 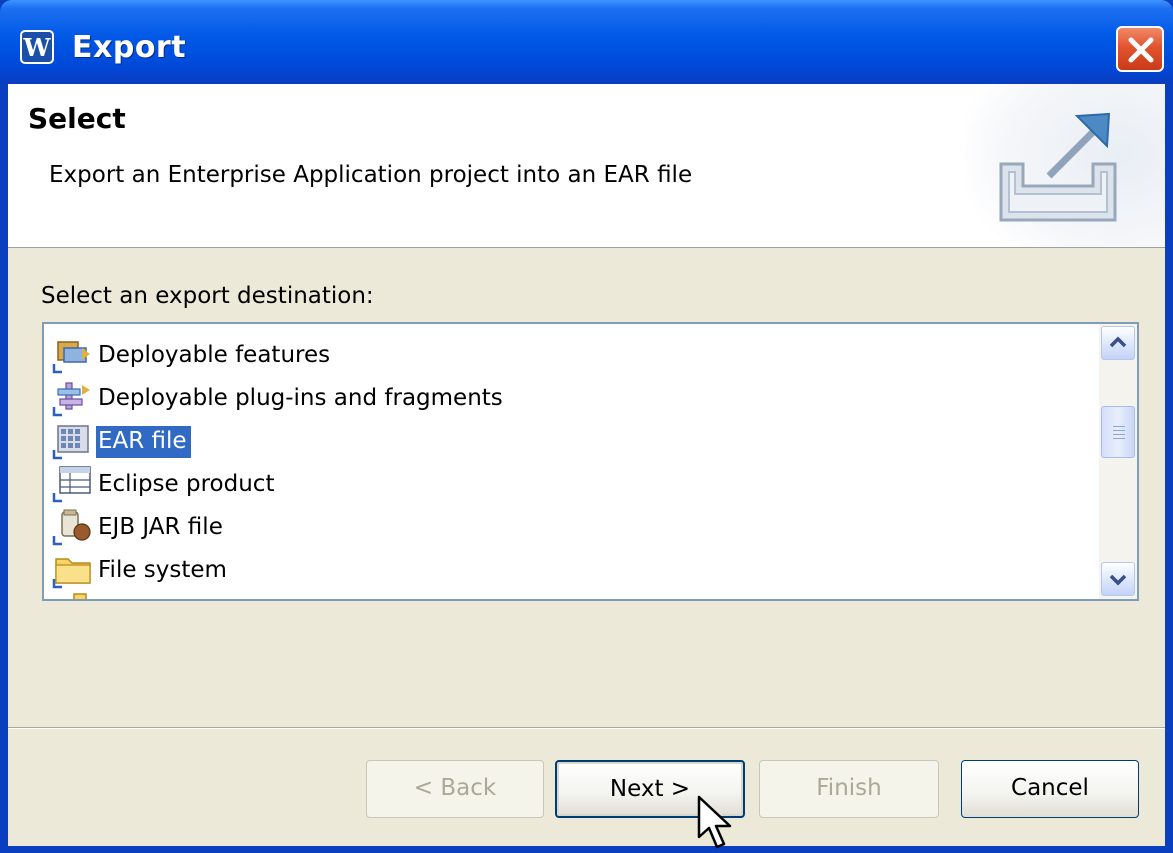 I want to click on app-icon: W, so click(x=37, y=47).